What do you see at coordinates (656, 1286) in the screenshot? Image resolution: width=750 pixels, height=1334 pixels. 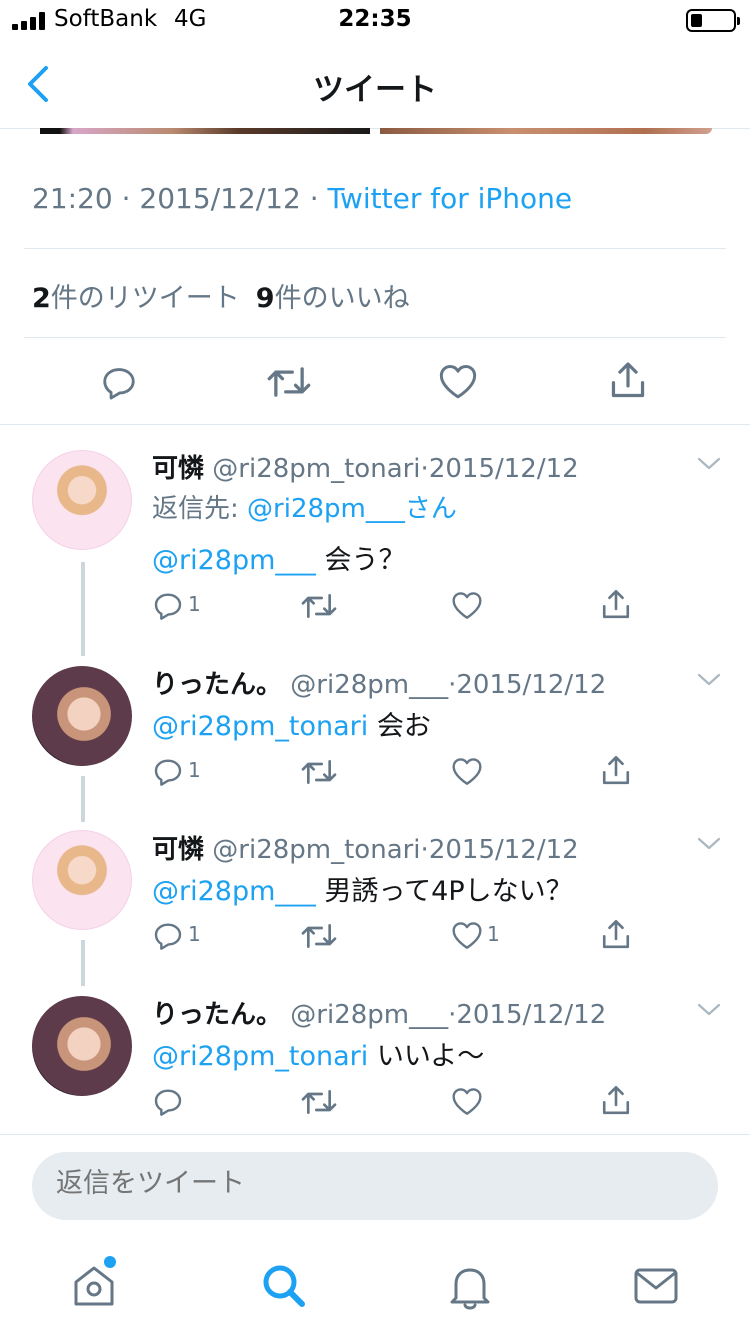 I see `mail-icon` at bounding box center [656, 1286].